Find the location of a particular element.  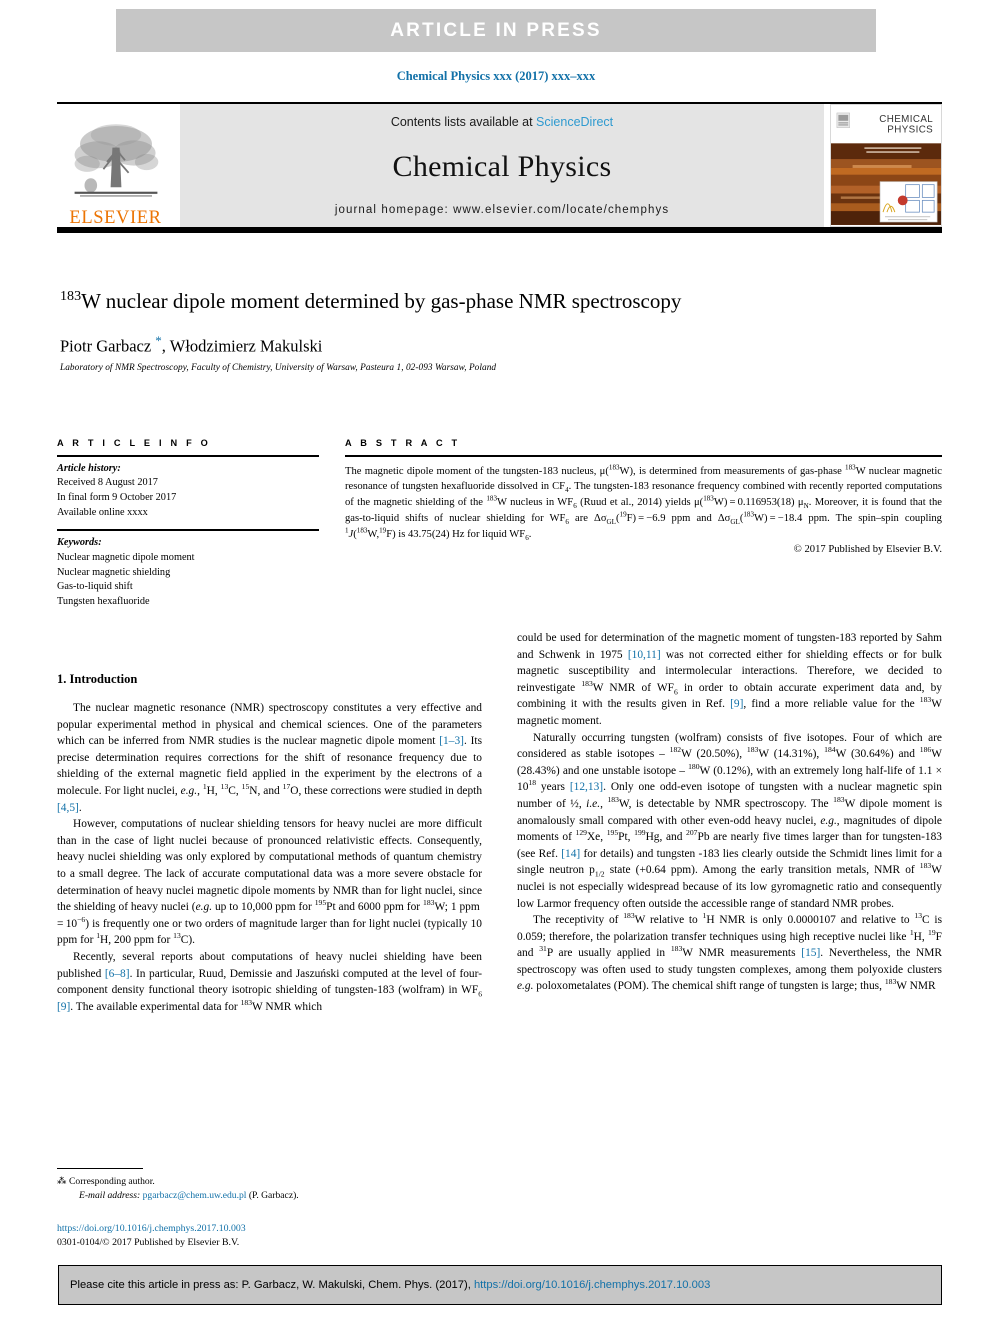

citation-footer-text: Please cite this article in press as is located at coordinates (390, 1285).